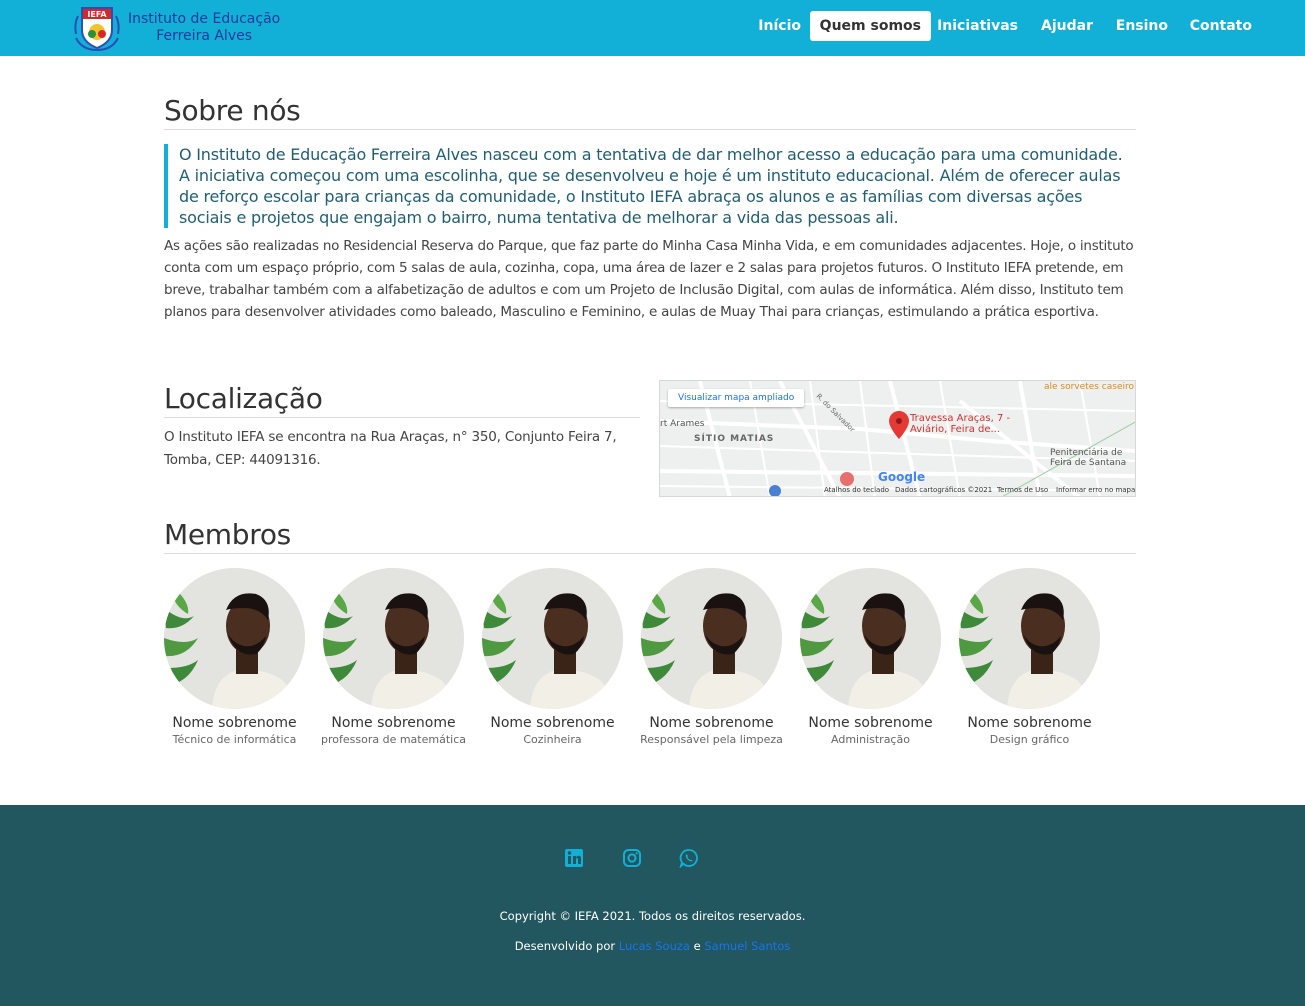 Image resolution: width=1305 pixels, height=1006 pixels. What do you see at coordinates (734, 439) in the screenshot?
I see `map-label-district: SÍTIO MATIAS` at bounding box center [734, 439].